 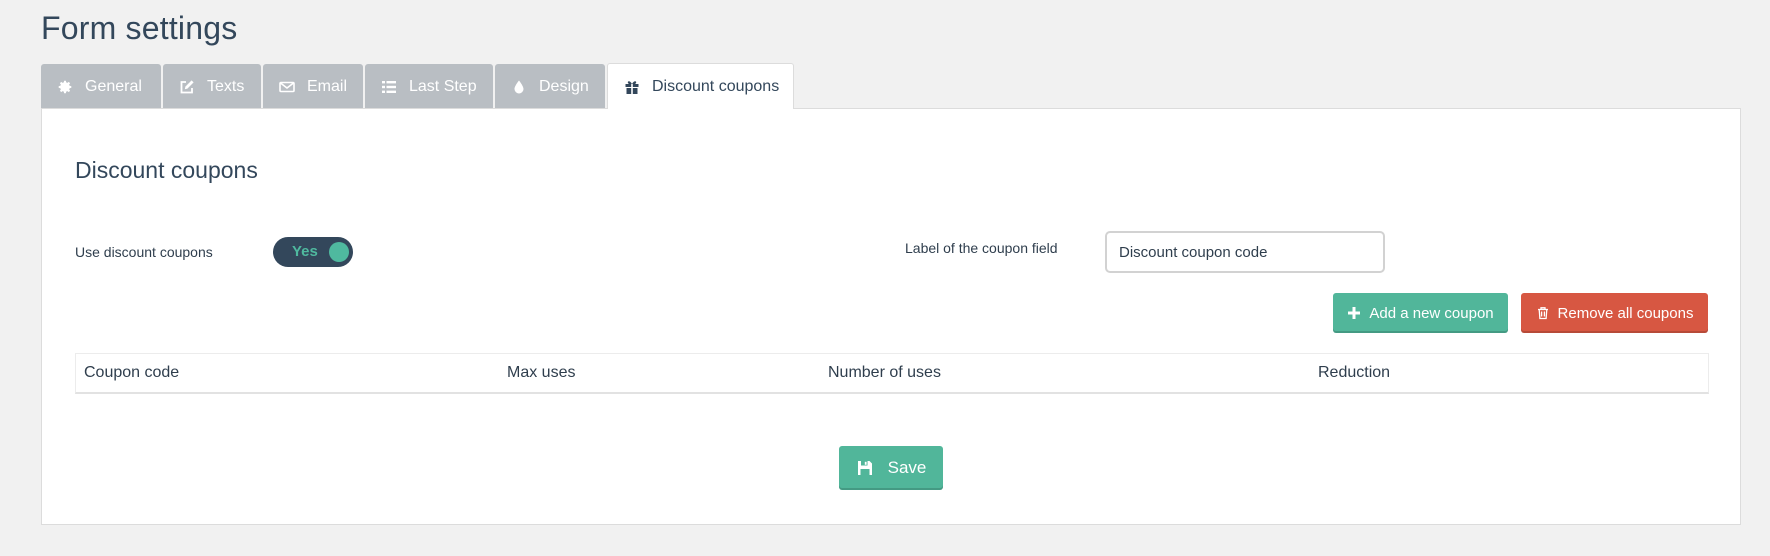 What do you see at coordinates (327, 86) in the screenshot?
I see `tab-label: Email` at bounding box center [327, 86].